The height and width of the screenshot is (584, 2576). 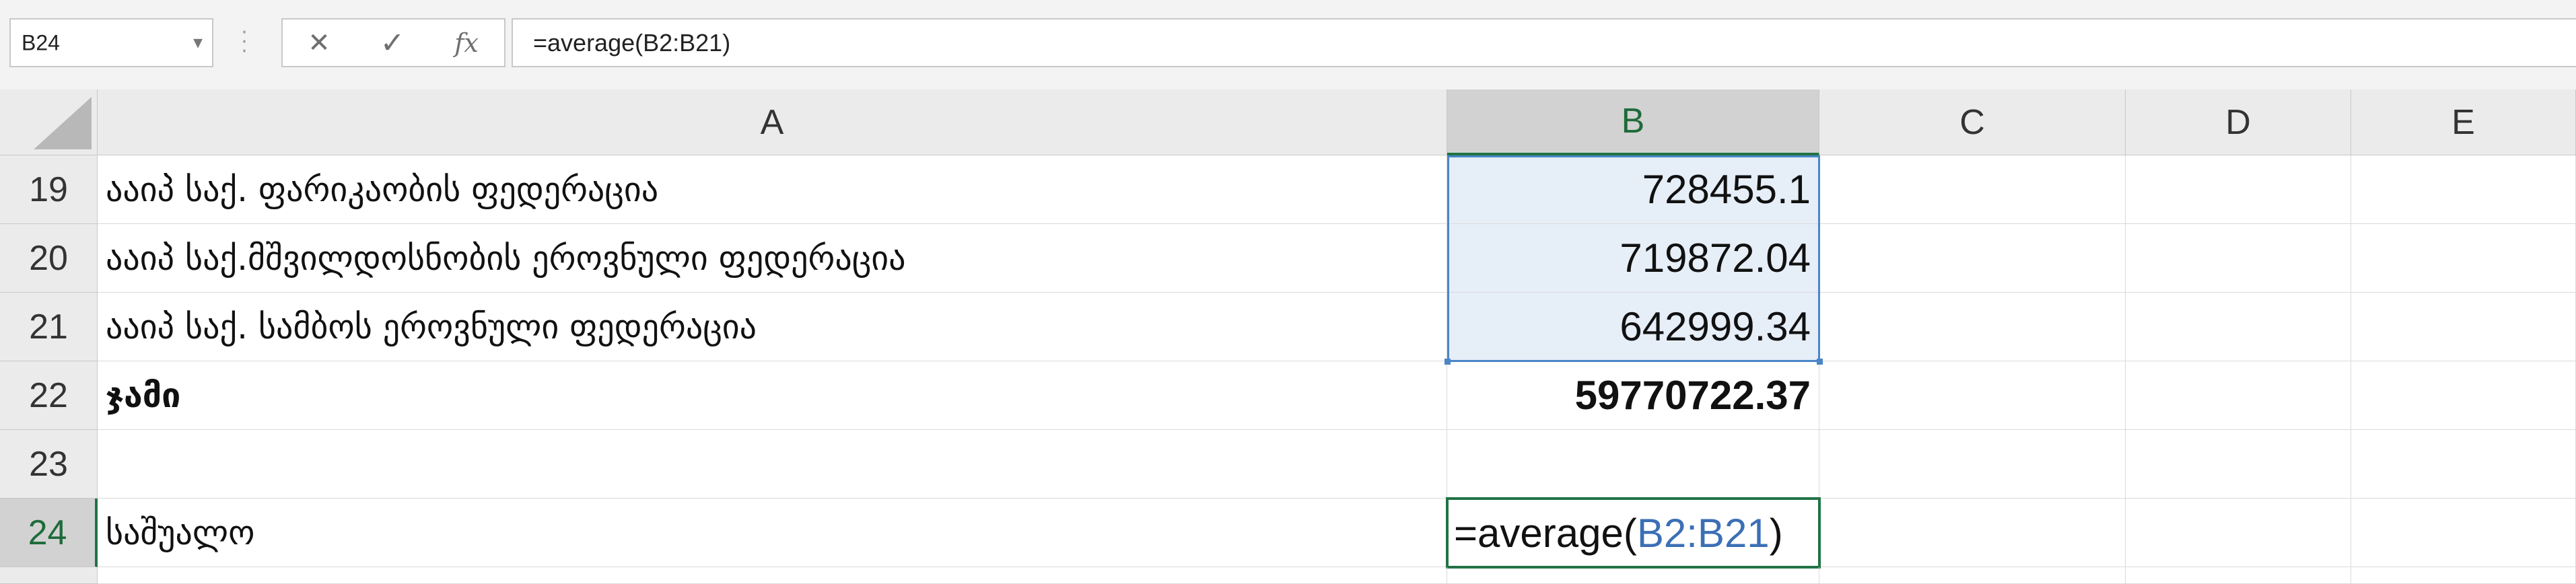 I want to click on cell-b25, so click(x=1633, y=575).